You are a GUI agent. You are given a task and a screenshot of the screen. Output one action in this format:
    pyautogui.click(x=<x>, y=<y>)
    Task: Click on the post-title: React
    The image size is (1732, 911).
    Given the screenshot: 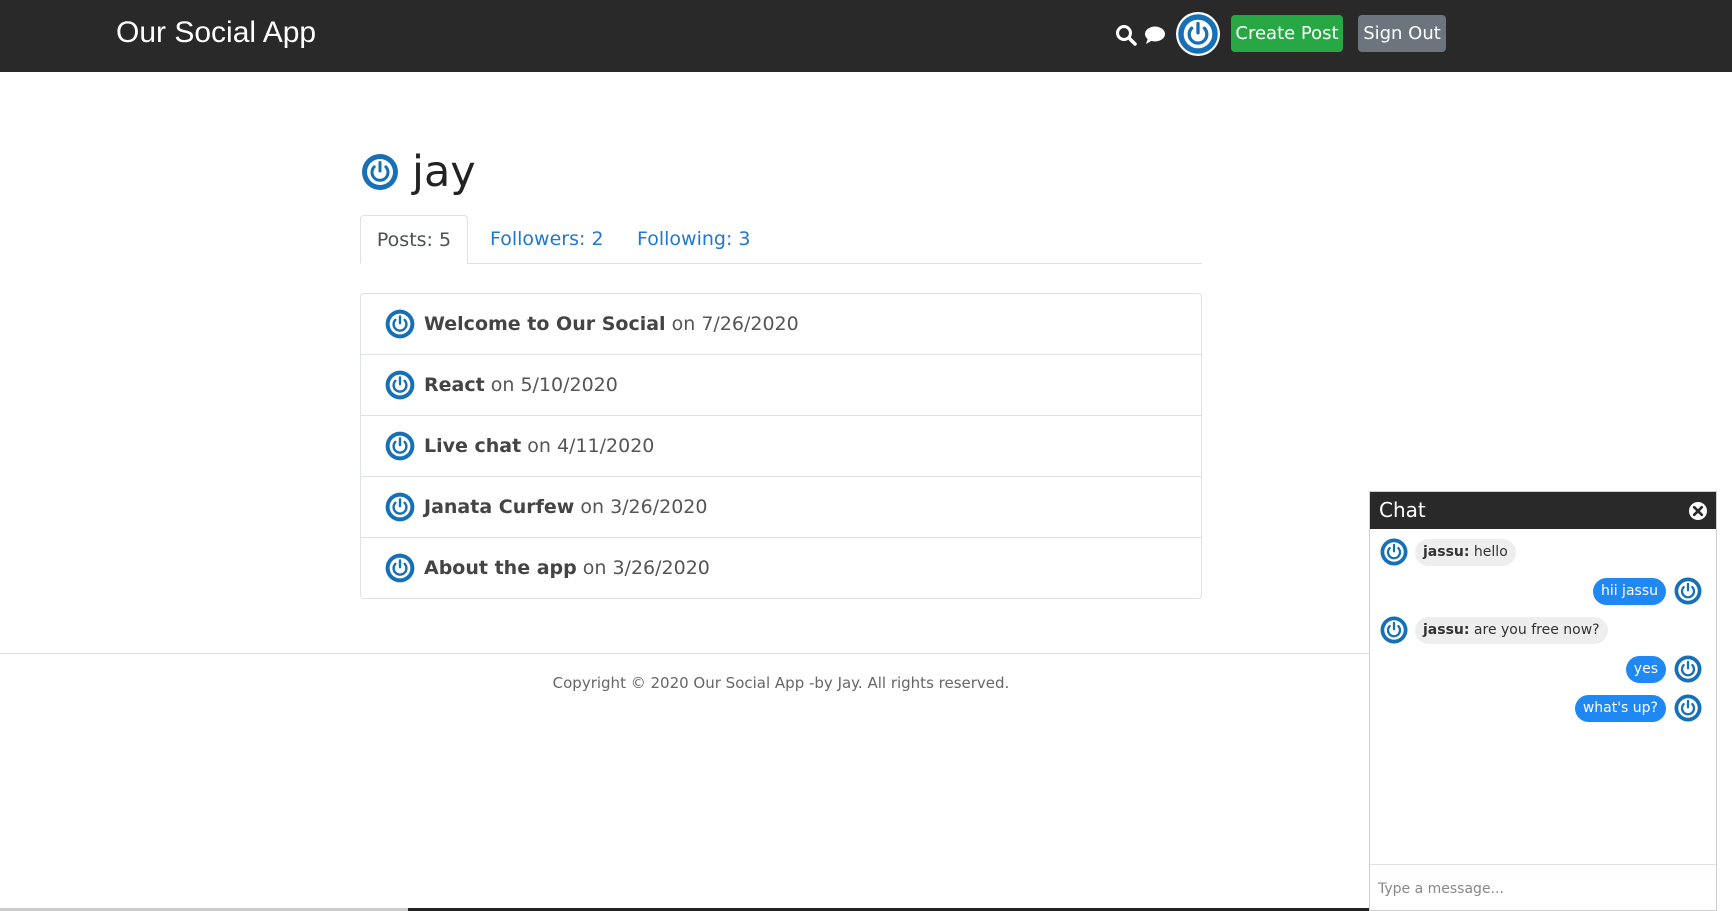 What is the action you would take?
    pyautogui.click(x=454, y=385)
    